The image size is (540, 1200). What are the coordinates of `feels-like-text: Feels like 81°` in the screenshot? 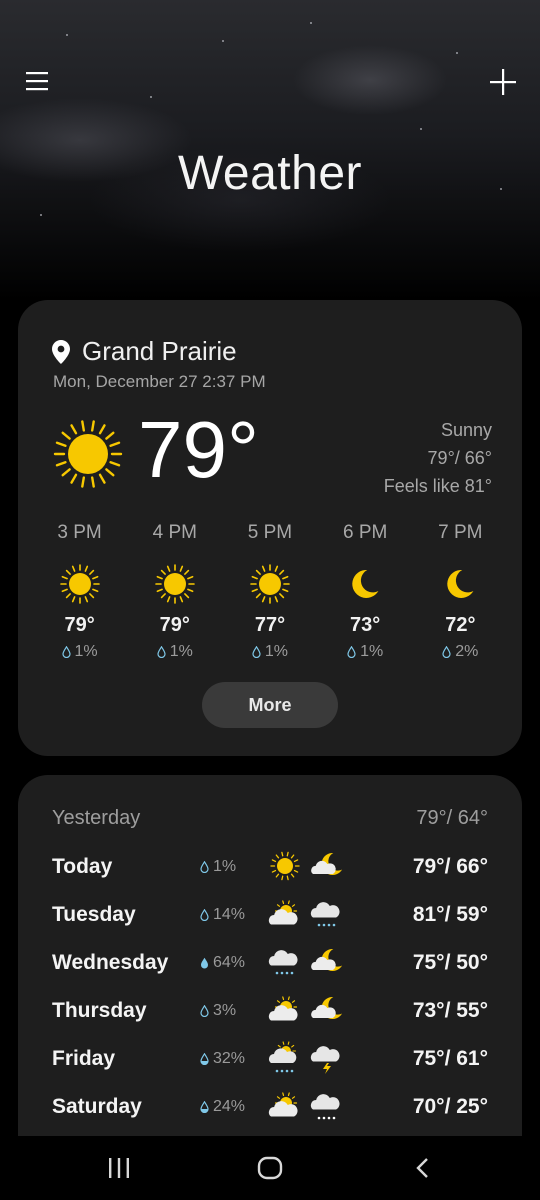 It's located at (437, 486).